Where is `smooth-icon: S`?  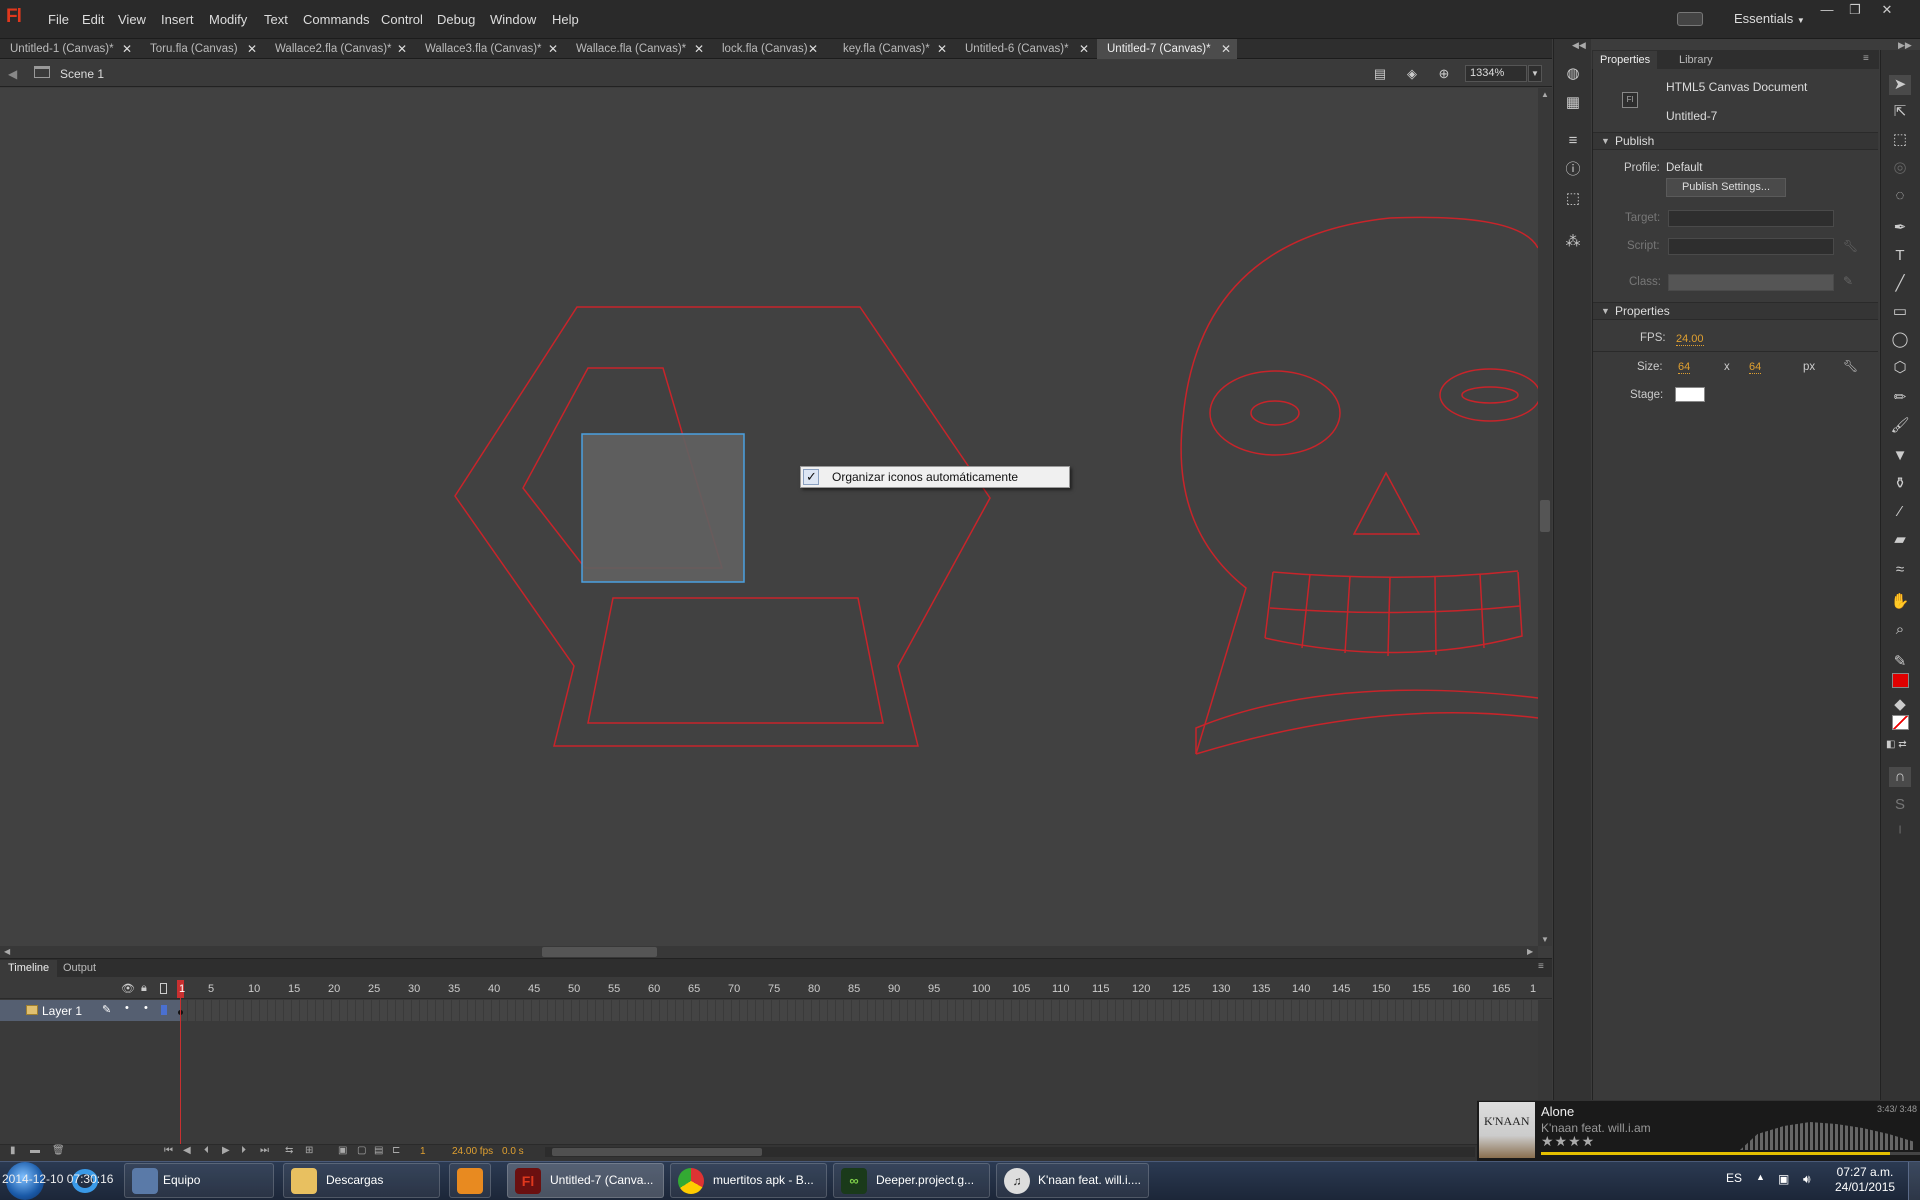 smooth-icon: S is located at coordinates (1900, 805).